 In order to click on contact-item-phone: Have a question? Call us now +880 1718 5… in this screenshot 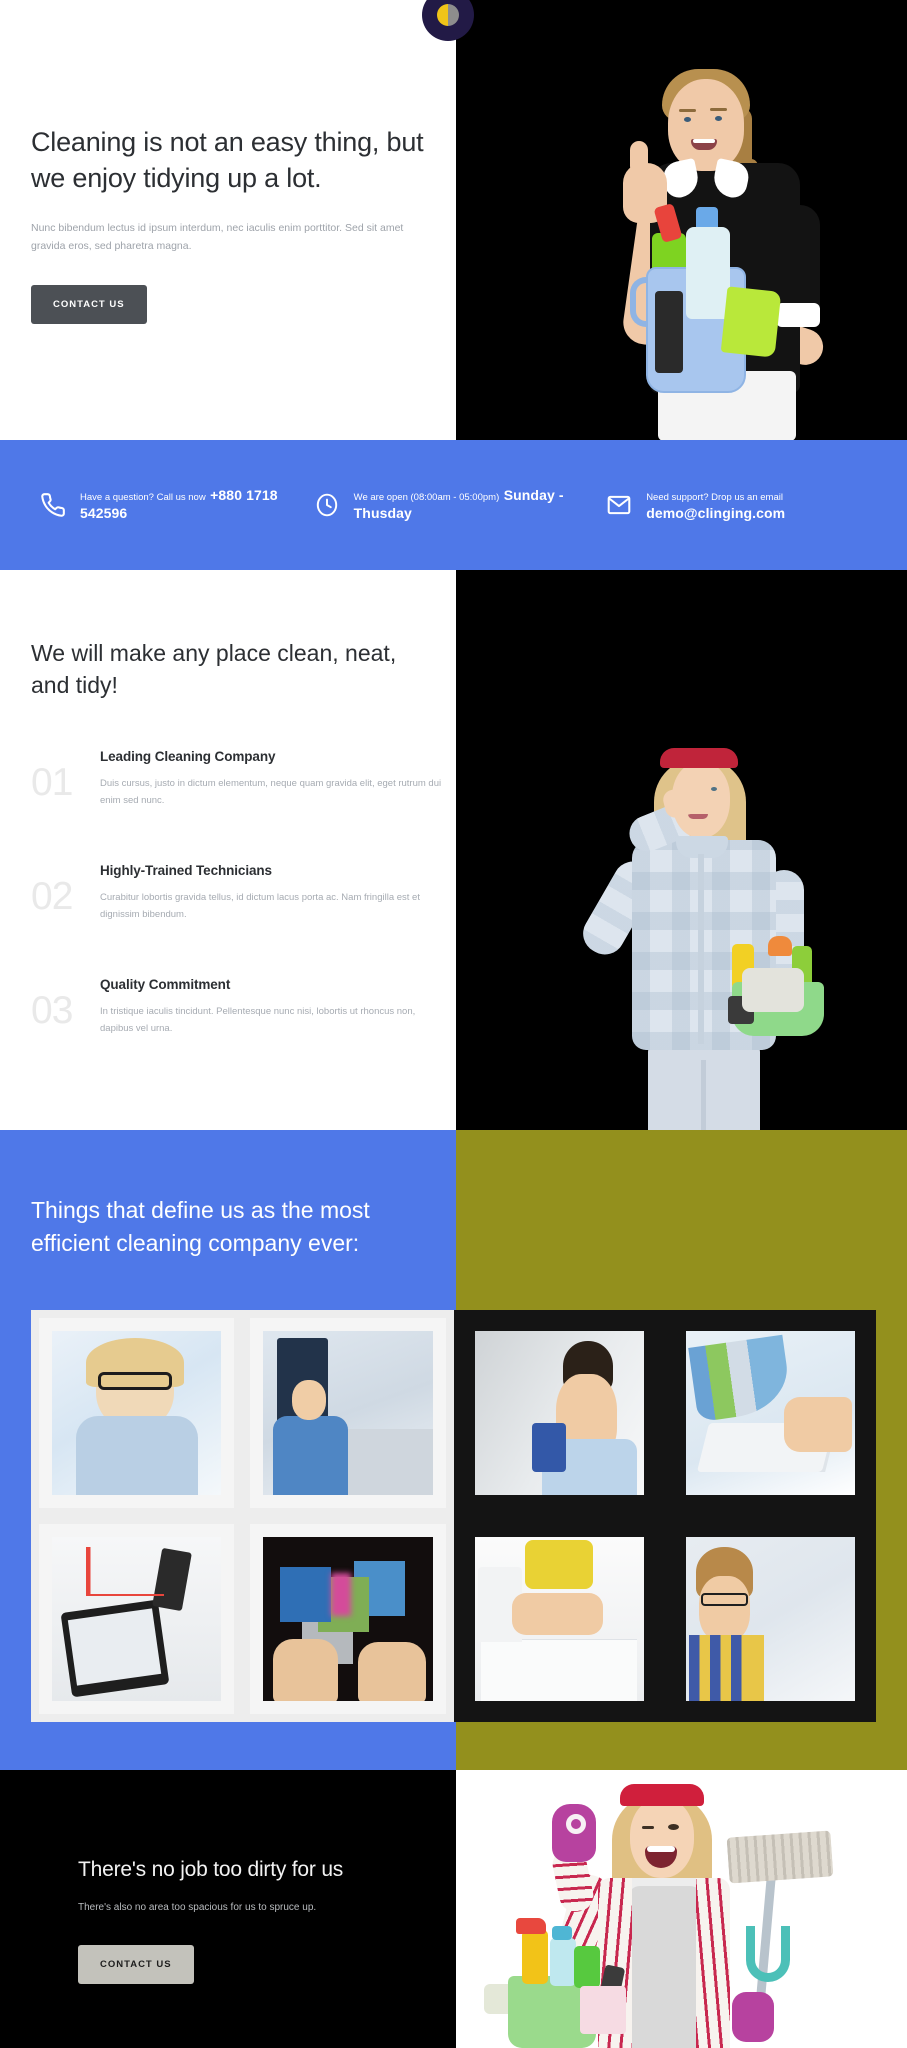, I will do `click(172, 505)`.